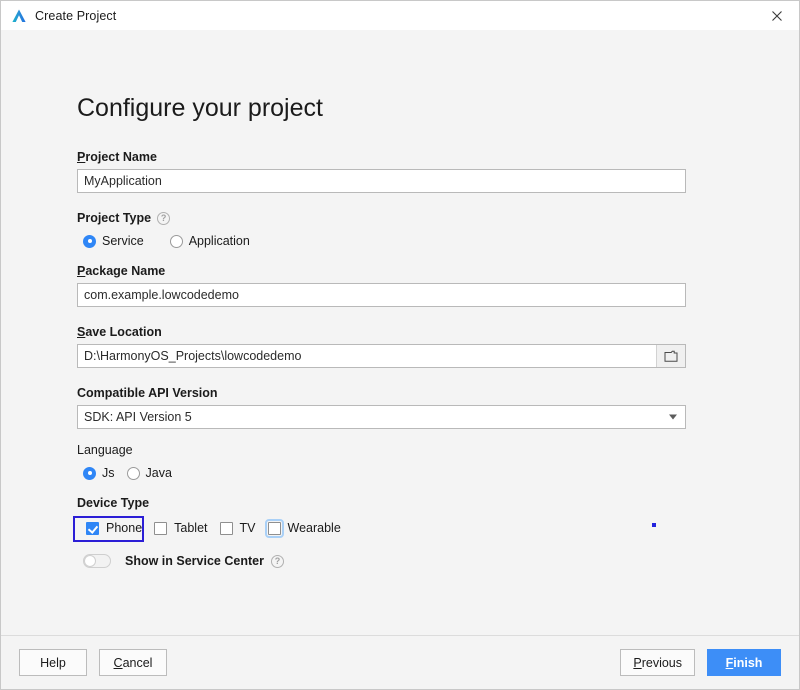 The height and width of the screenshot is (690, 800). What do you see at coordinates (93, 662) in the screenshot?
I see `footer-left-buttons: Help Cancel` at bounding box center [93, 662].